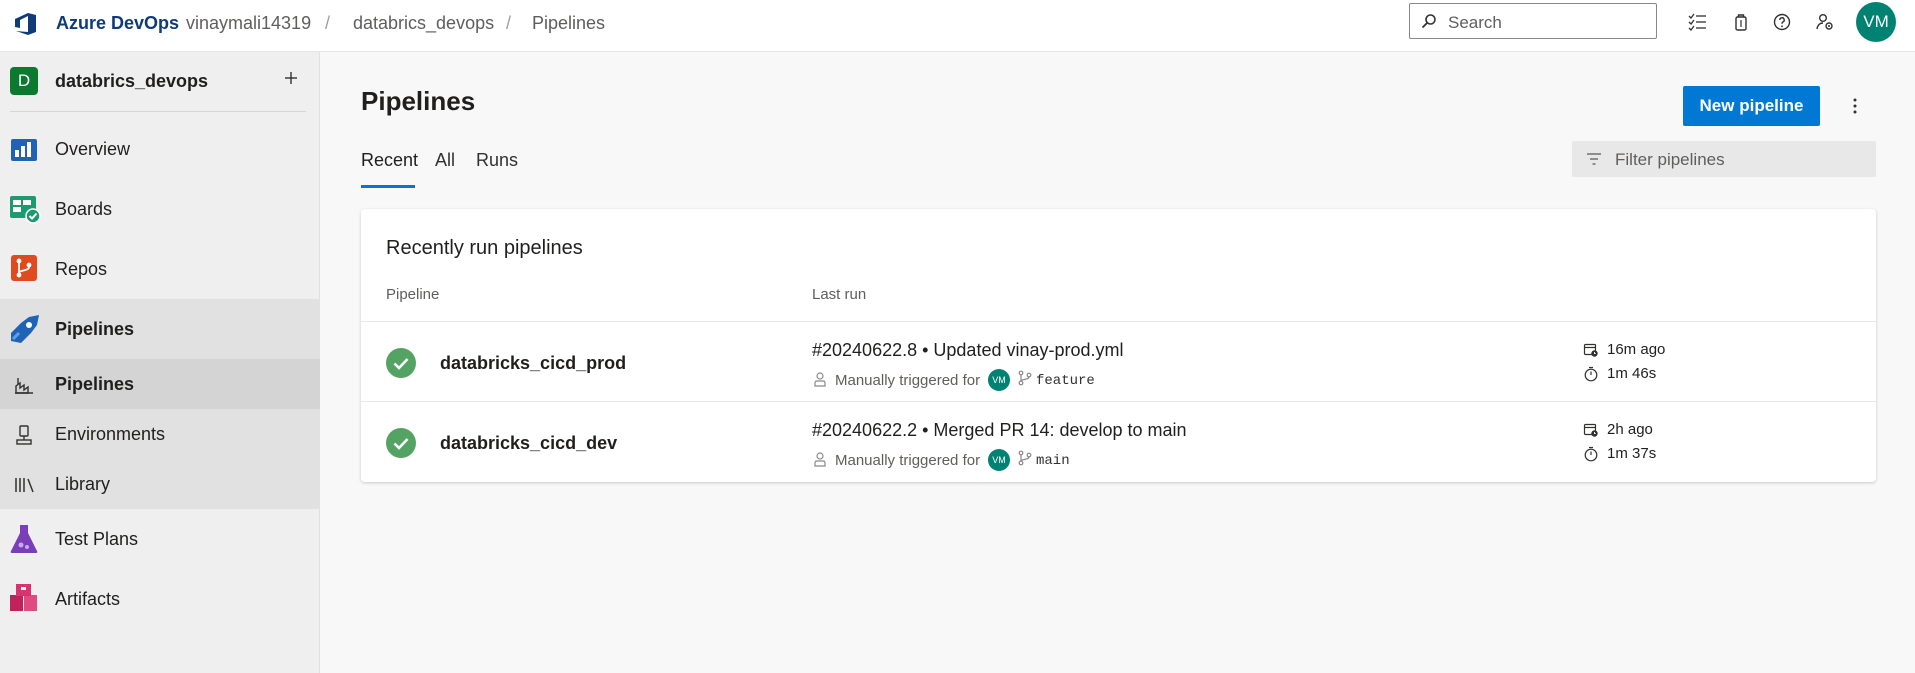 This screenshot has height=673, width=1915. I want to click on user-avatar: VM, so click(1876, 22).